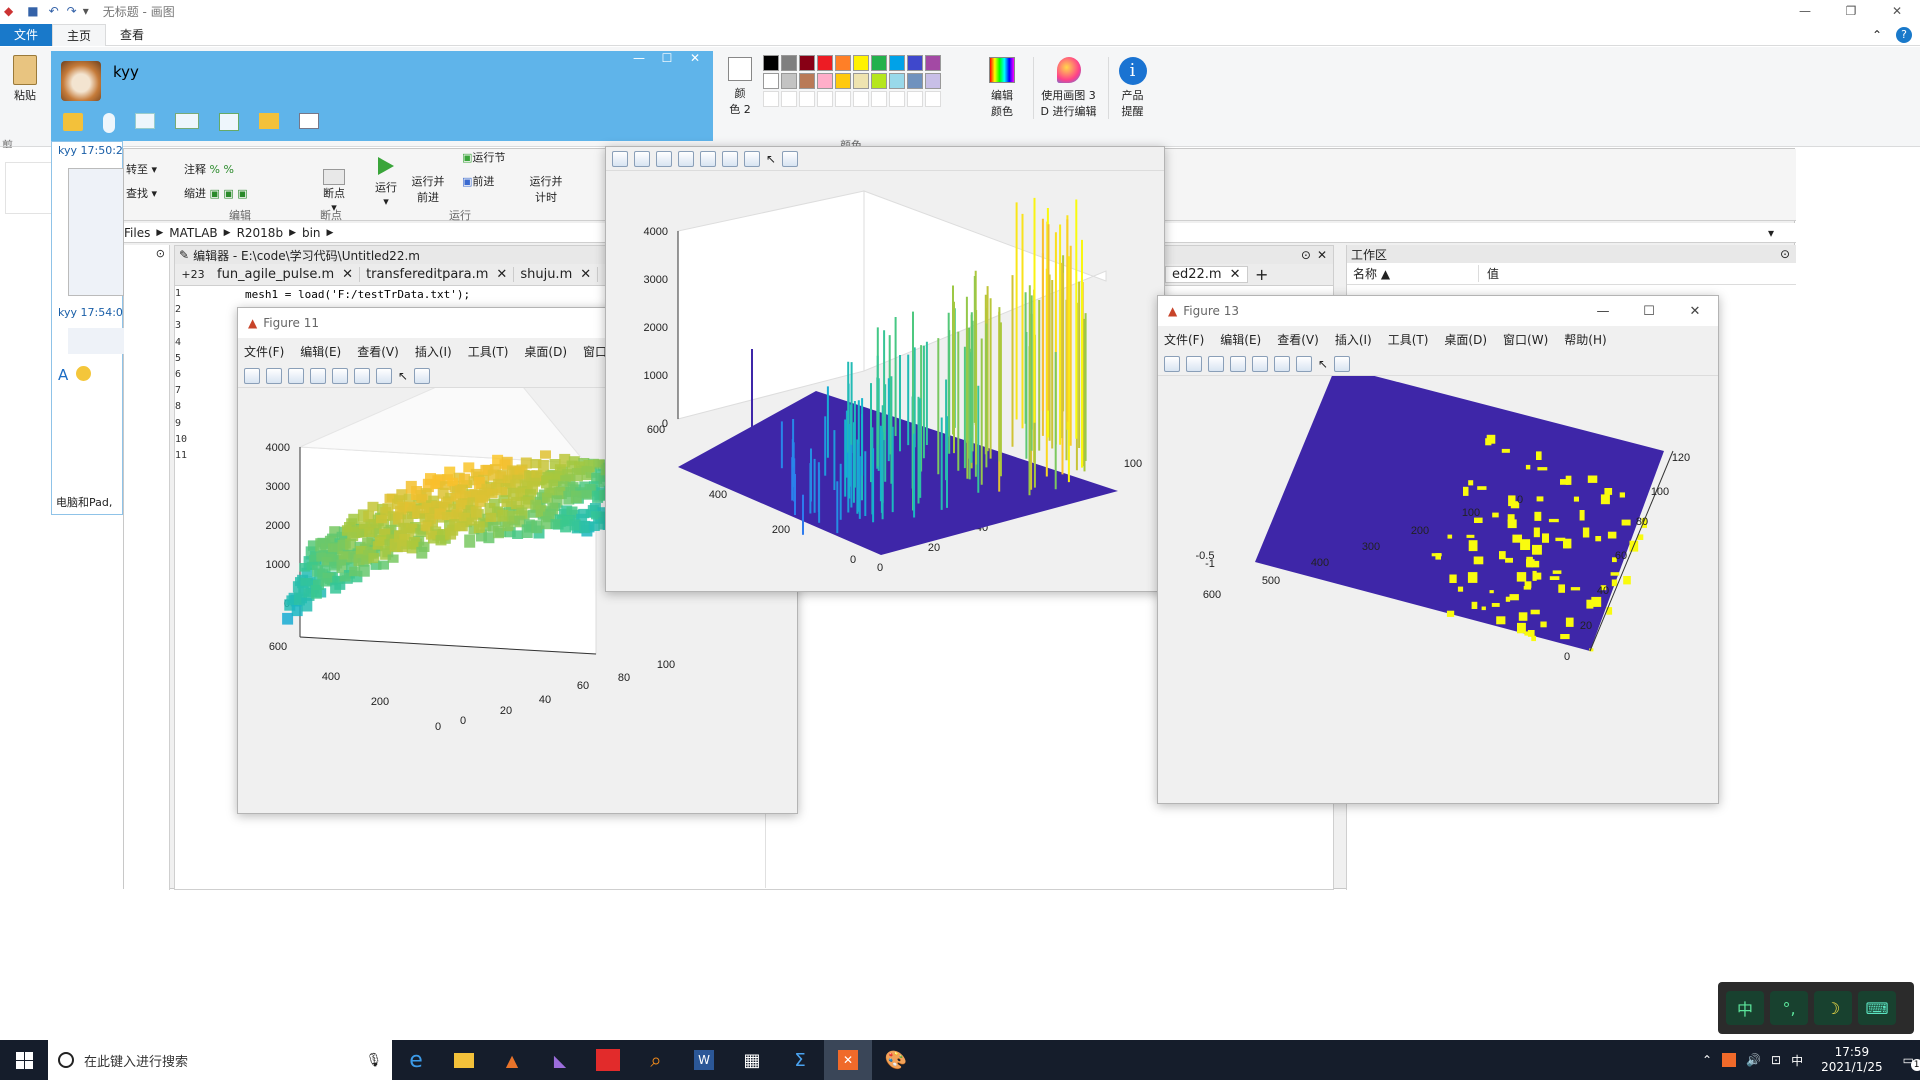 The height and width of the screenshot is (1080, 1920). Describe the element at coordinates (79, 34) in the screenshot. I see `tab-home: 主页` at that location.